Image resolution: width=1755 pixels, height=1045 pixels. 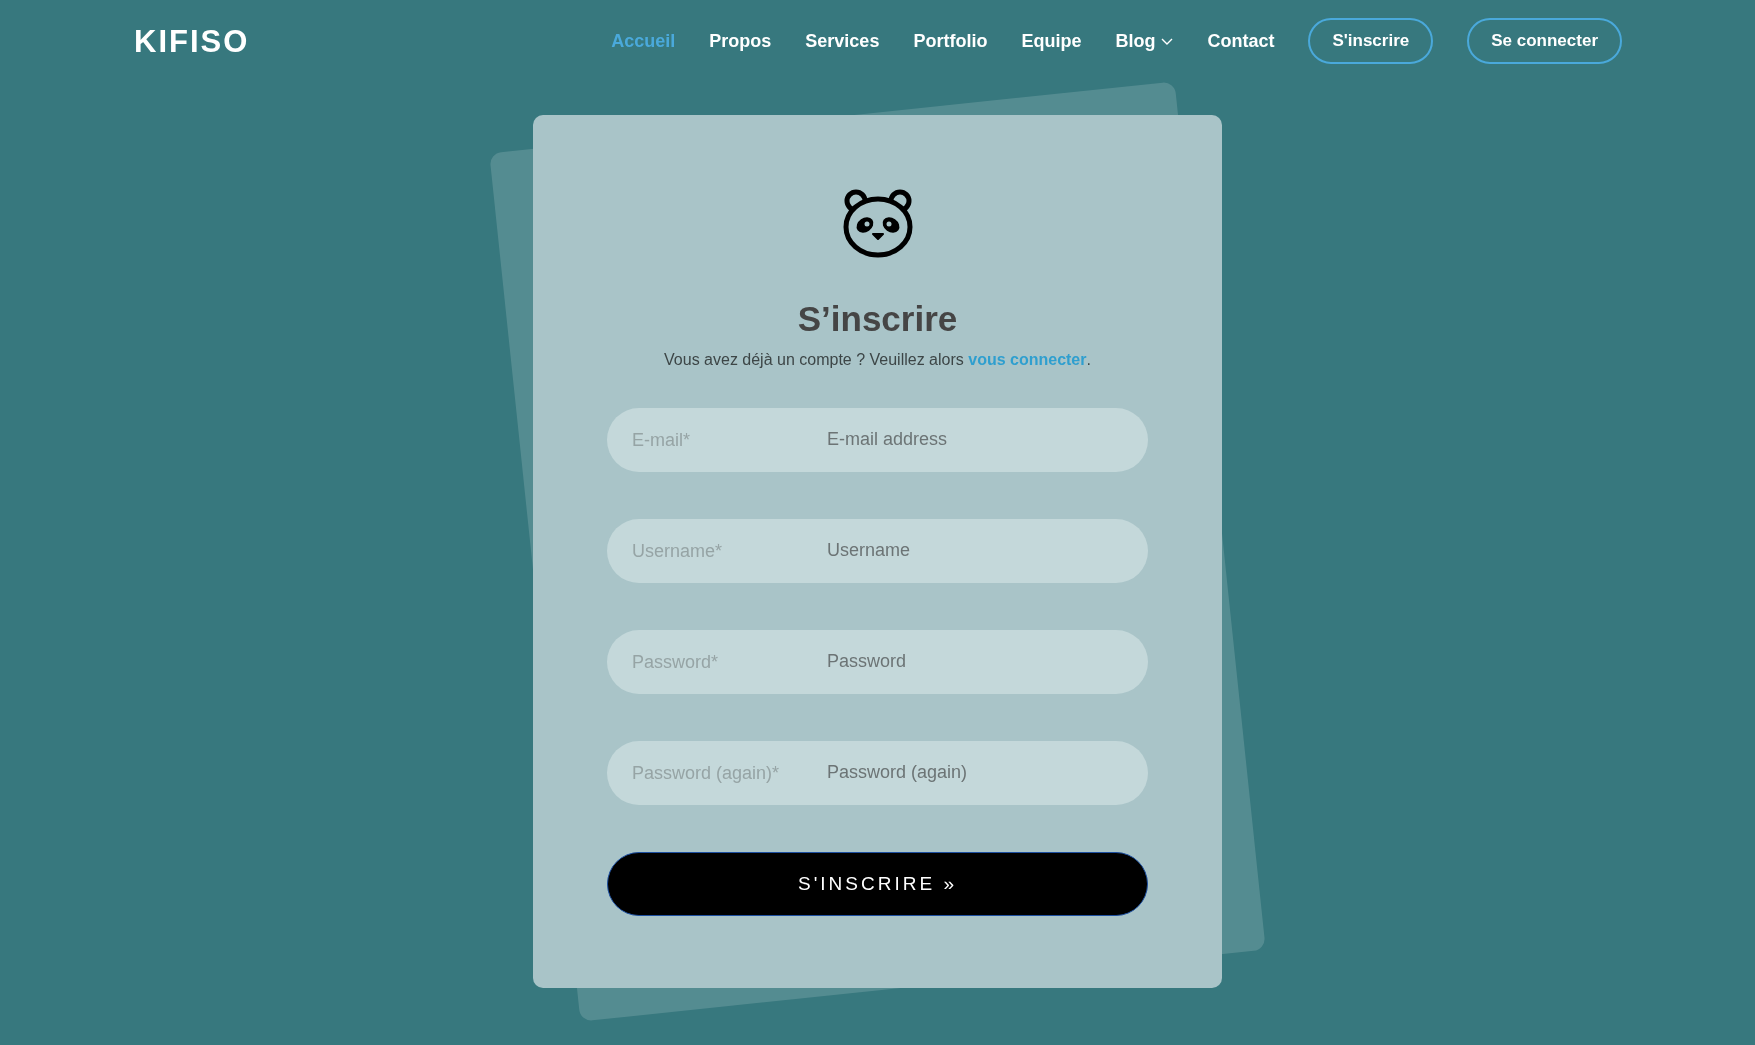 What do you see at coordinates (877, 223) in the screenshot?
I see `panda-icon` at bounding box center [877, 223].